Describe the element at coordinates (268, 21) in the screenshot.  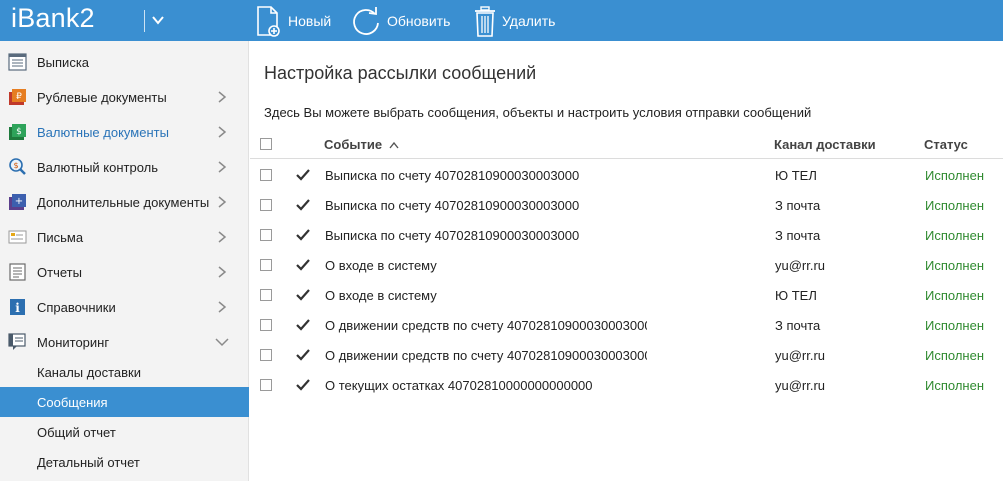
I see `new-document-icon` at that location.